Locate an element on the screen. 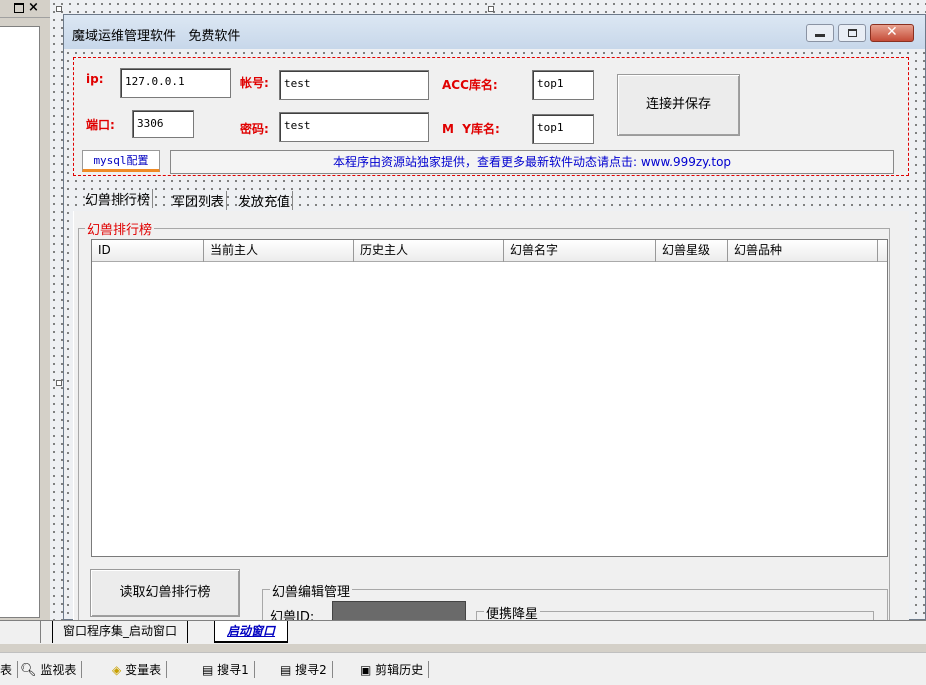  column-header-pet-breed: 幻兽品种 is located at coordinates (803, 251).